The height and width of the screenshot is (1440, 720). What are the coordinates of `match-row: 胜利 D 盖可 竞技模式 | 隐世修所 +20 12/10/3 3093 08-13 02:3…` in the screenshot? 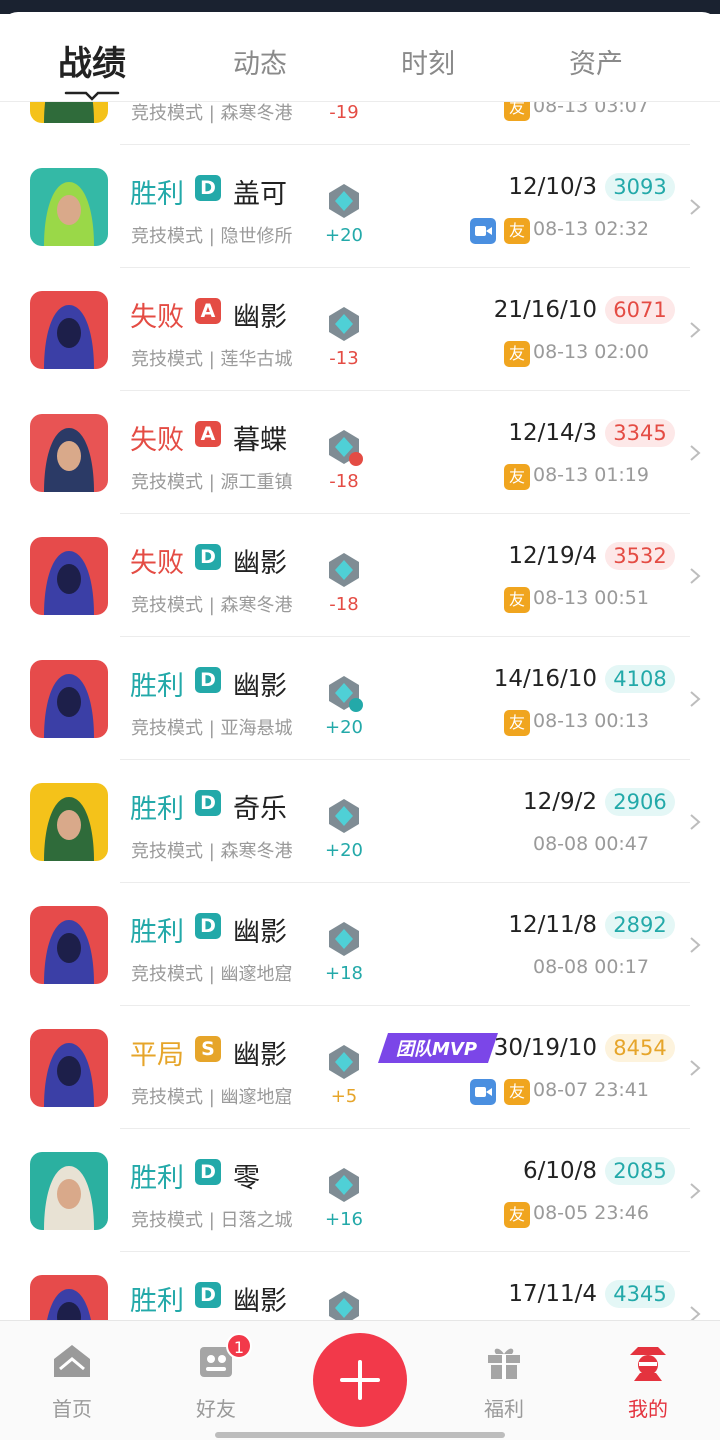 It's located at (360, 206).